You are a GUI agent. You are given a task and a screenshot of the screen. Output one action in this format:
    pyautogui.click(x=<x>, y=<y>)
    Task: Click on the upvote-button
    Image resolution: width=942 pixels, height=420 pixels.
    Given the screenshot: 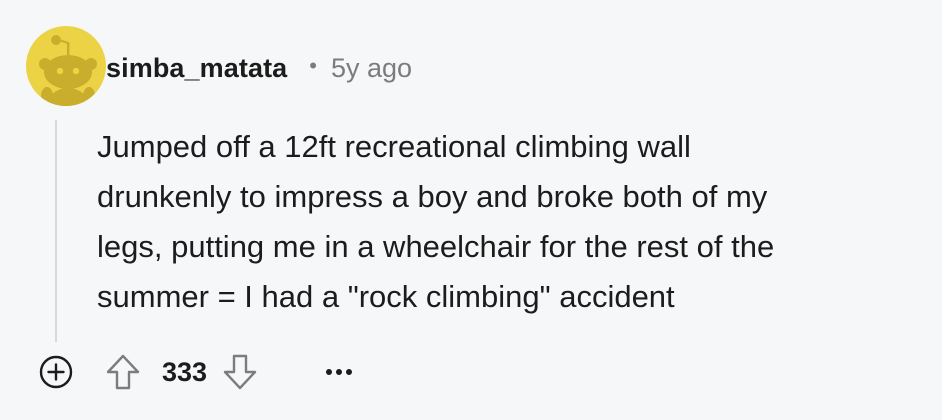 What is the action you would take?
    pyautogui.click(x=123, y=372)
    